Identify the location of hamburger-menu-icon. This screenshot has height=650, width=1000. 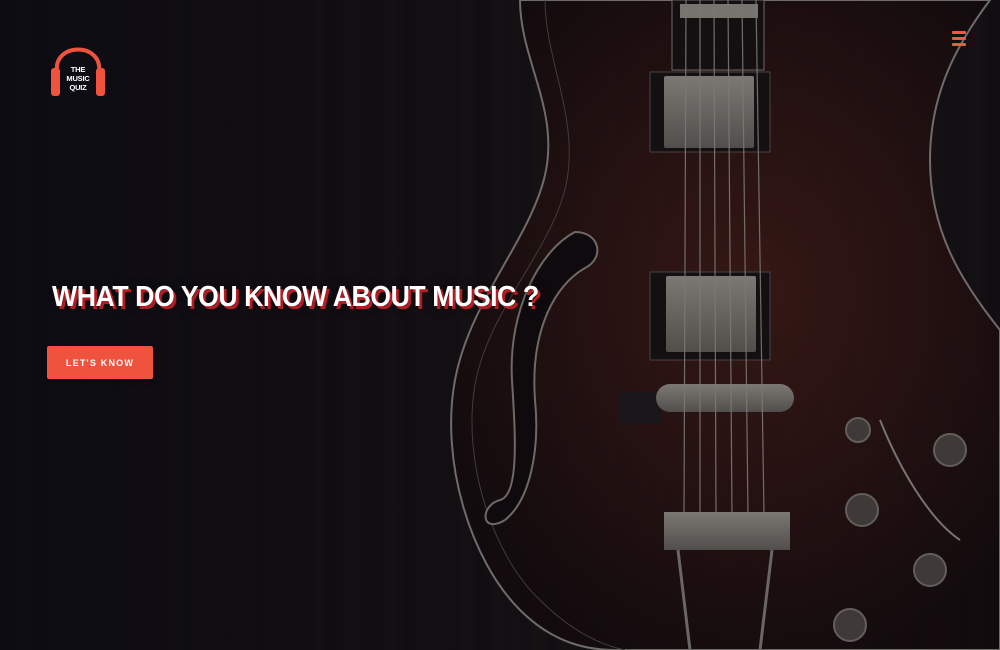
(959, 39).